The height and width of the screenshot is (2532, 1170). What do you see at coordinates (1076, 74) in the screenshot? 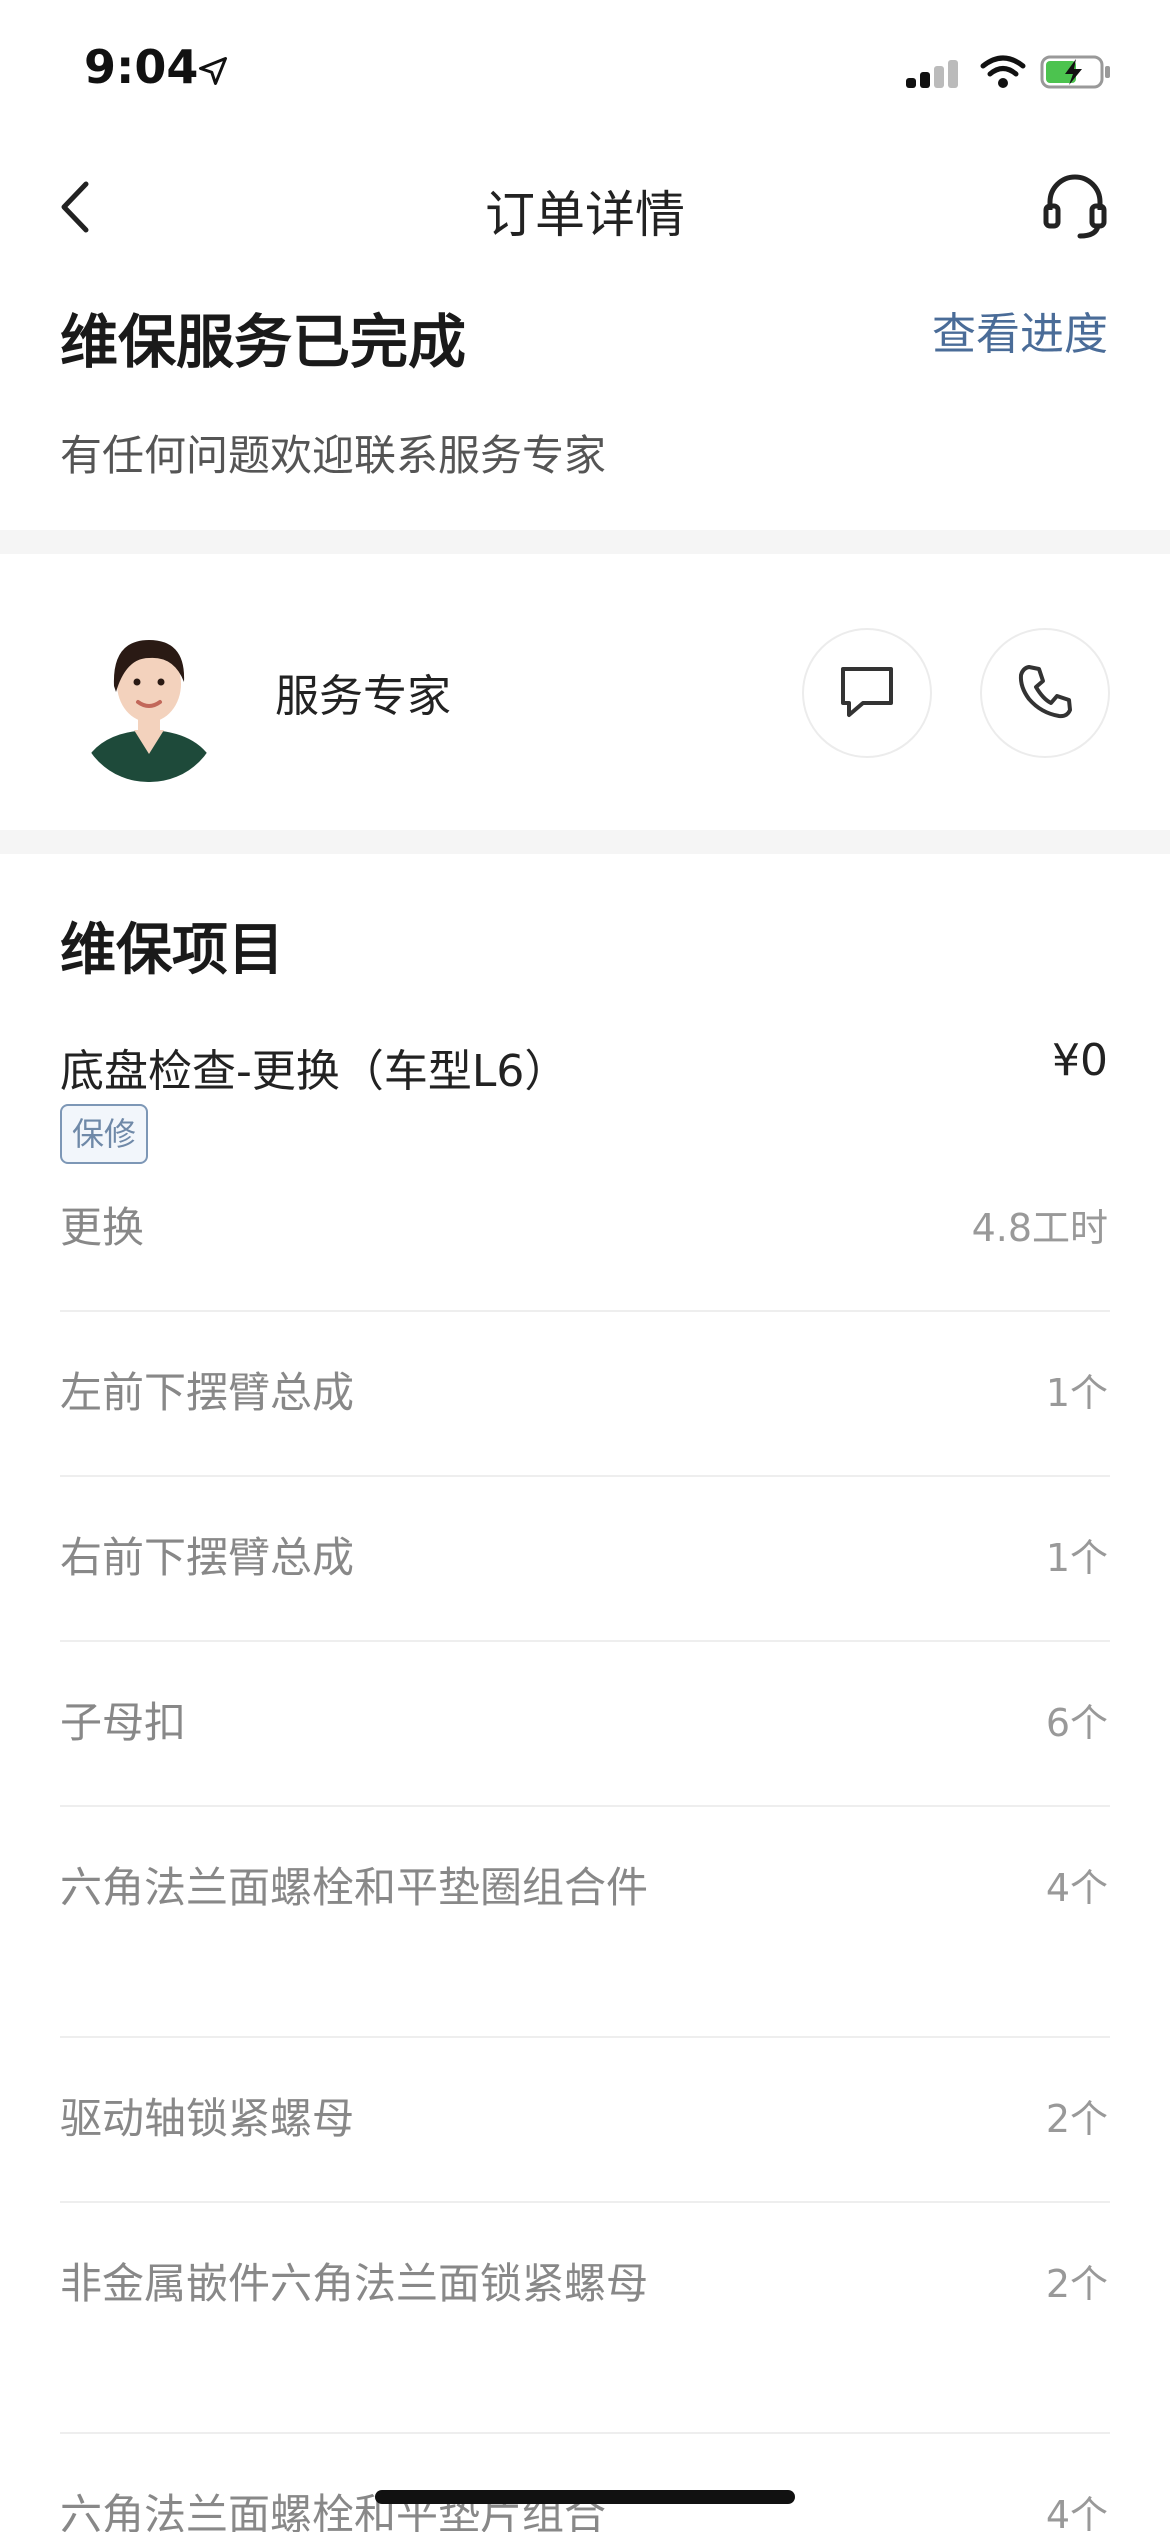
I see `battery-charging-icon` at bounding box center [1076, 74].